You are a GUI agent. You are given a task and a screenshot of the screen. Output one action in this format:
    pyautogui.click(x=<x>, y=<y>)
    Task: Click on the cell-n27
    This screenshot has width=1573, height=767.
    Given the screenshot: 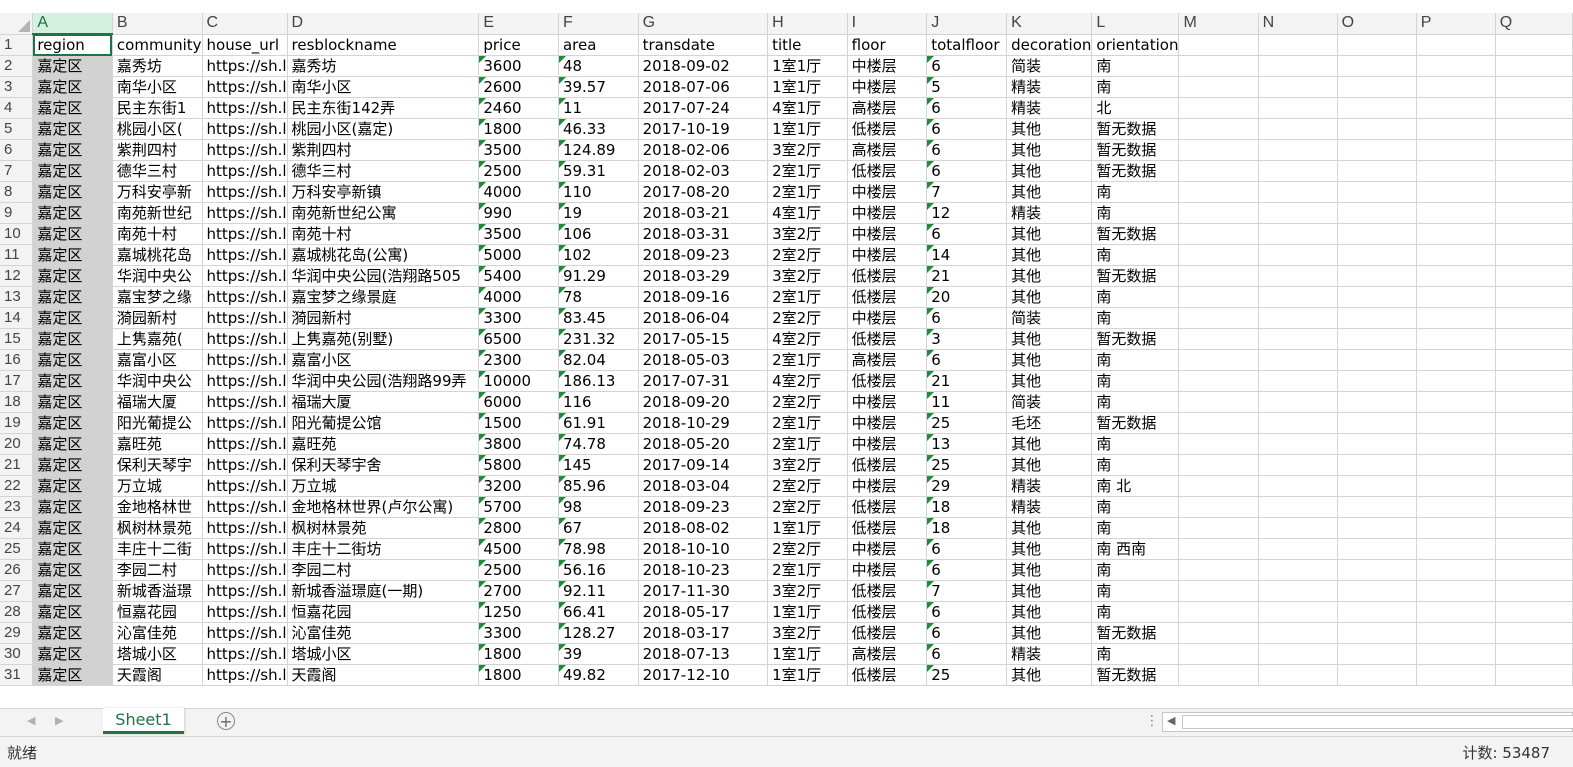 What is the action you would take?
    pyautogui.click(x=1298, y=591)
    